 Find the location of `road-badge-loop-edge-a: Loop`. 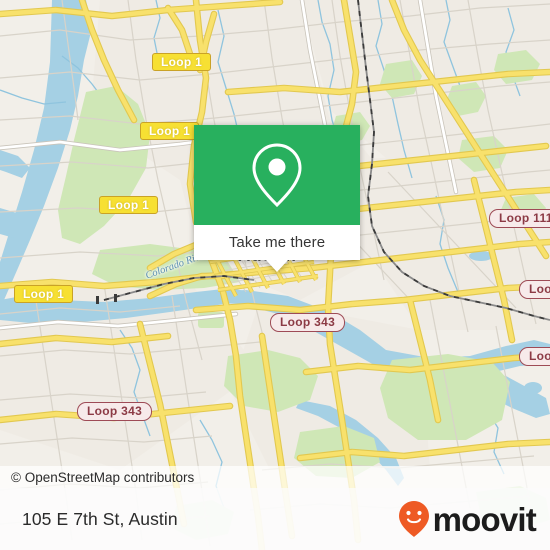

road-badge-loop-edge-a: Loop is located at coordinates (534, 289).